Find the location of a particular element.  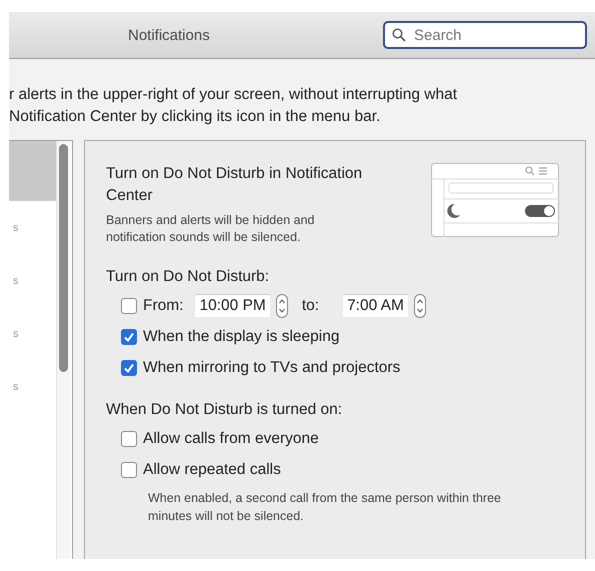

time-field: 10:00 PM is located at coordinates (232, 305).